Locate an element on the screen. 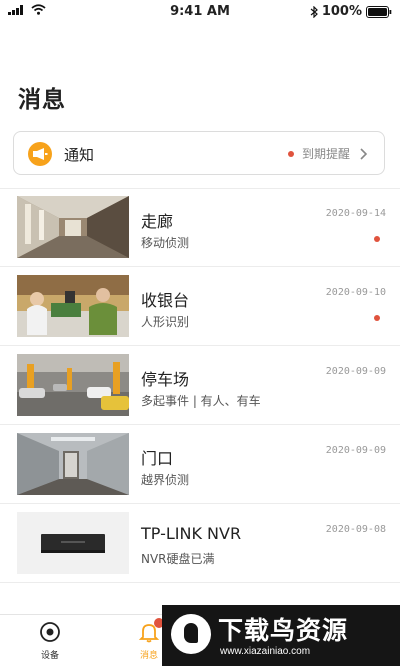 The height and width of the screenshot is (667, 400). message-subtitle: 多起事件 | 有人、有车 is located at coordinates (201, 401).